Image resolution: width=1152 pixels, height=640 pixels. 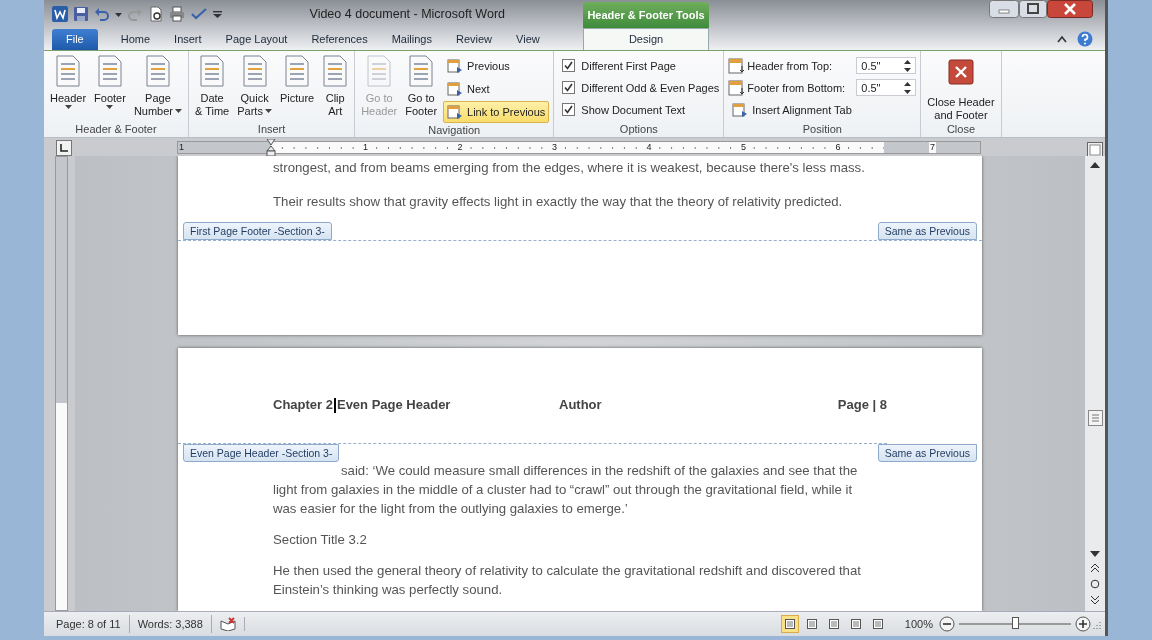 What do you see at coordinates (110, 82) in the screenshot?
I see `ribbon-button: Footer` at bounding box center [110, 82].